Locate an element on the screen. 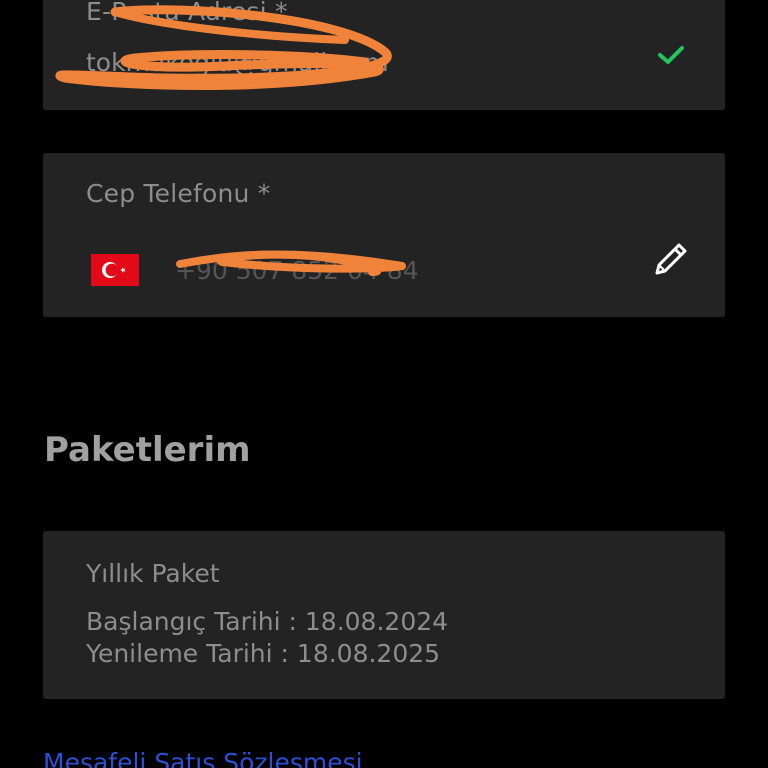  email-field-card: E-Posta Adresi * tokmakoglu@gmail.com is located at coordinates (384, 55).